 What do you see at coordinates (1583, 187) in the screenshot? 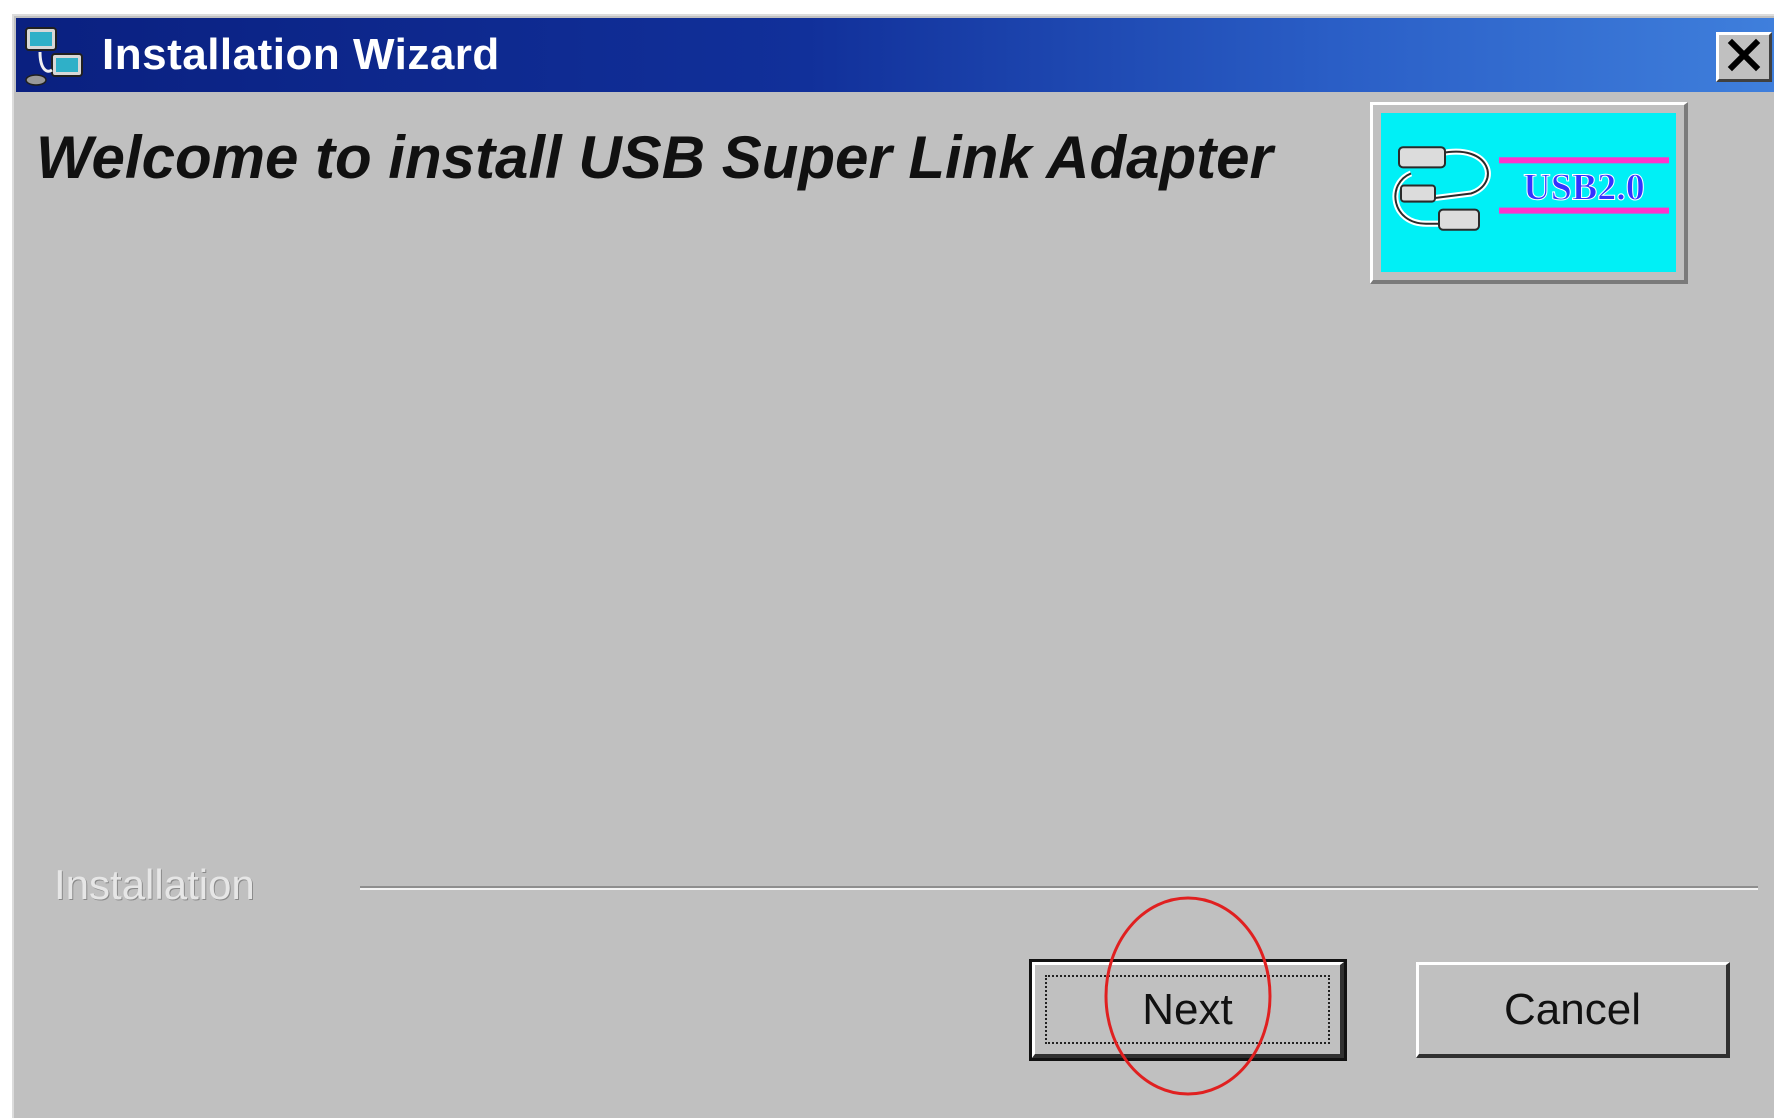
I see `usb-logo-text: USB2.0` at bounding box center [1583, 187].